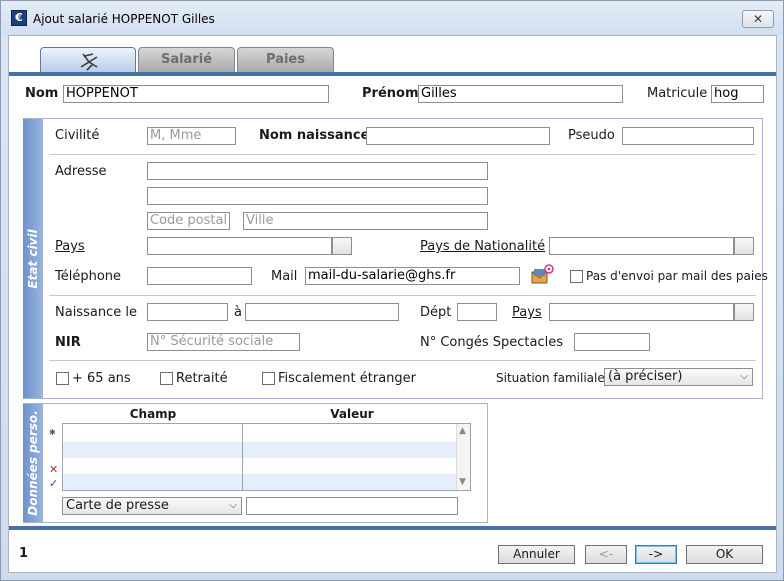 This screenshot has width=784, height=581. I want to click on page-number: 1, so click(24, 553).